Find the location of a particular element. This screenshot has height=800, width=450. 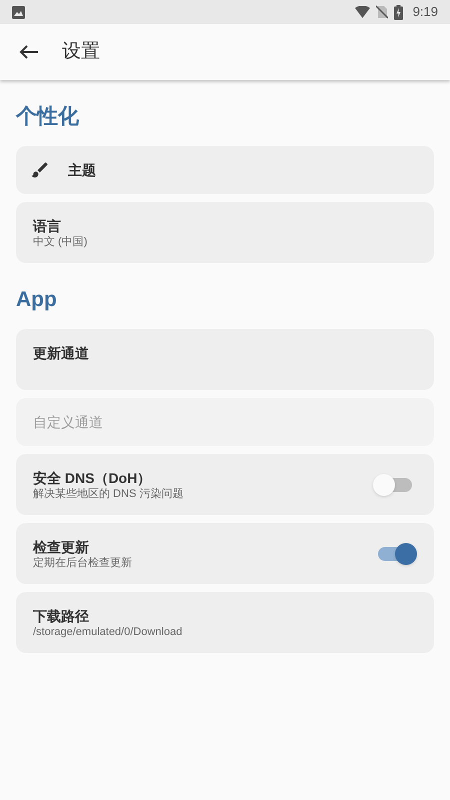

setting-title: 语言 is located at coordinates (47, 225).